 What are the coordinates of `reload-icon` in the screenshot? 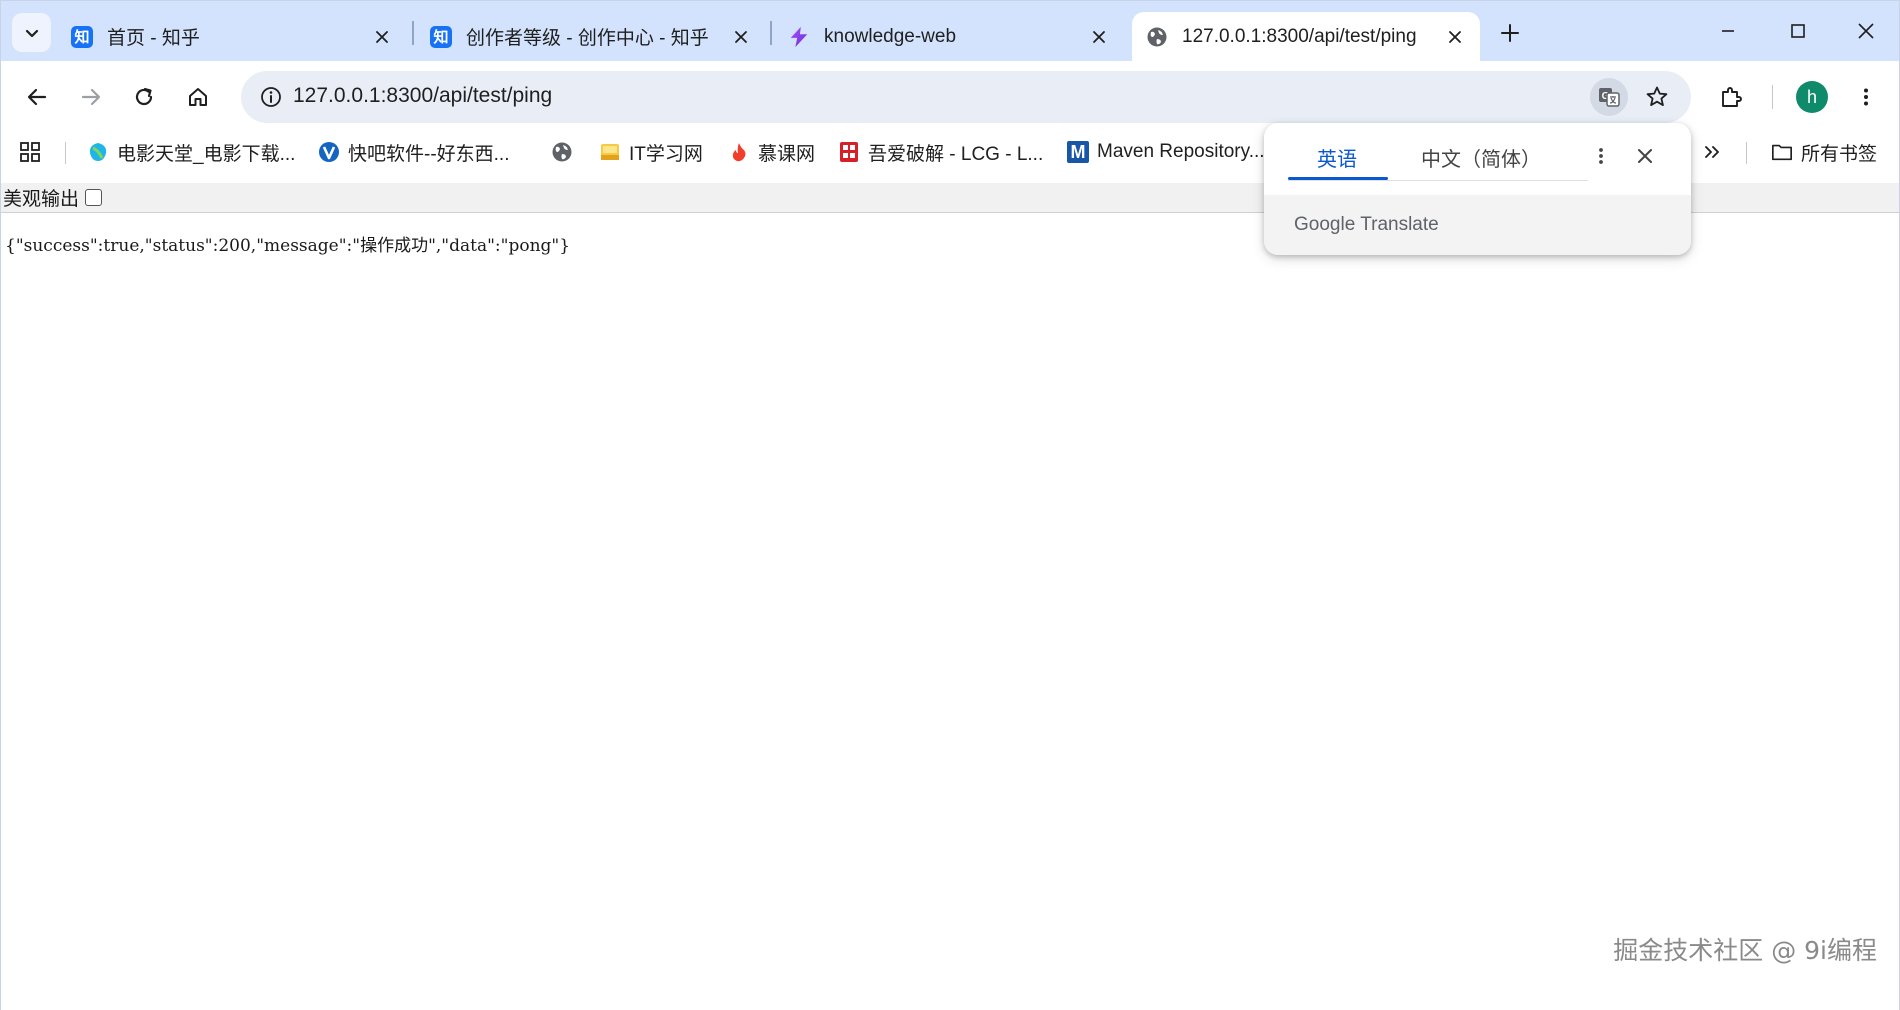 It's located at (144, 97).